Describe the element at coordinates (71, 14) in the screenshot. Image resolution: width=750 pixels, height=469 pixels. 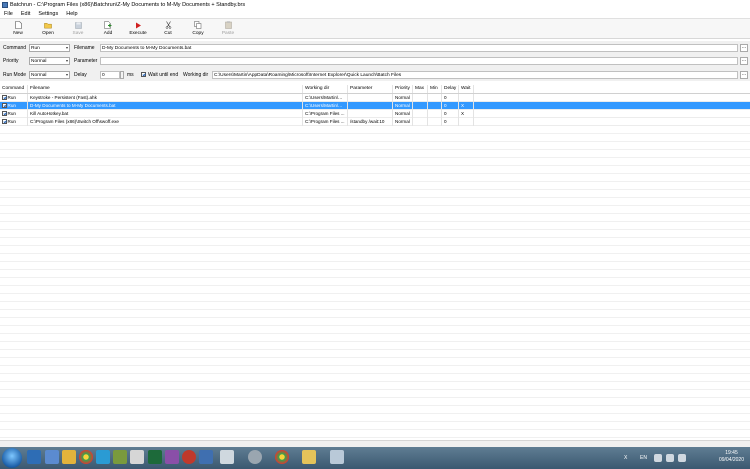
I see `menu-help: Help` at that location.